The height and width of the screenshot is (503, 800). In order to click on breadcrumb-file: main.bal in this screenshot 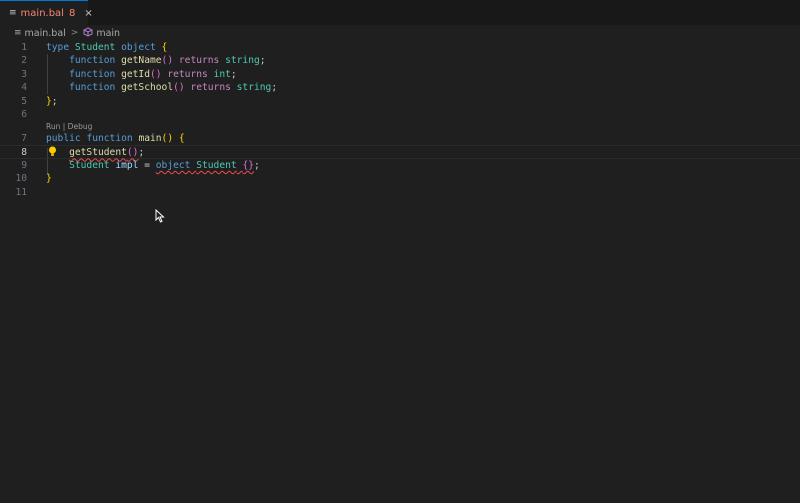, I will do `click(45, 33)`.